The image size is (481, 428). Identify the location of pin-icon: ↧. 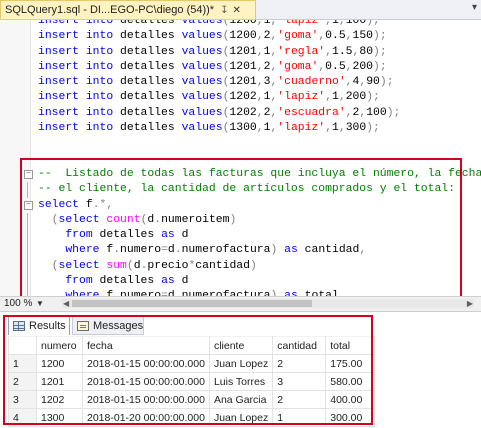
(224, 10).